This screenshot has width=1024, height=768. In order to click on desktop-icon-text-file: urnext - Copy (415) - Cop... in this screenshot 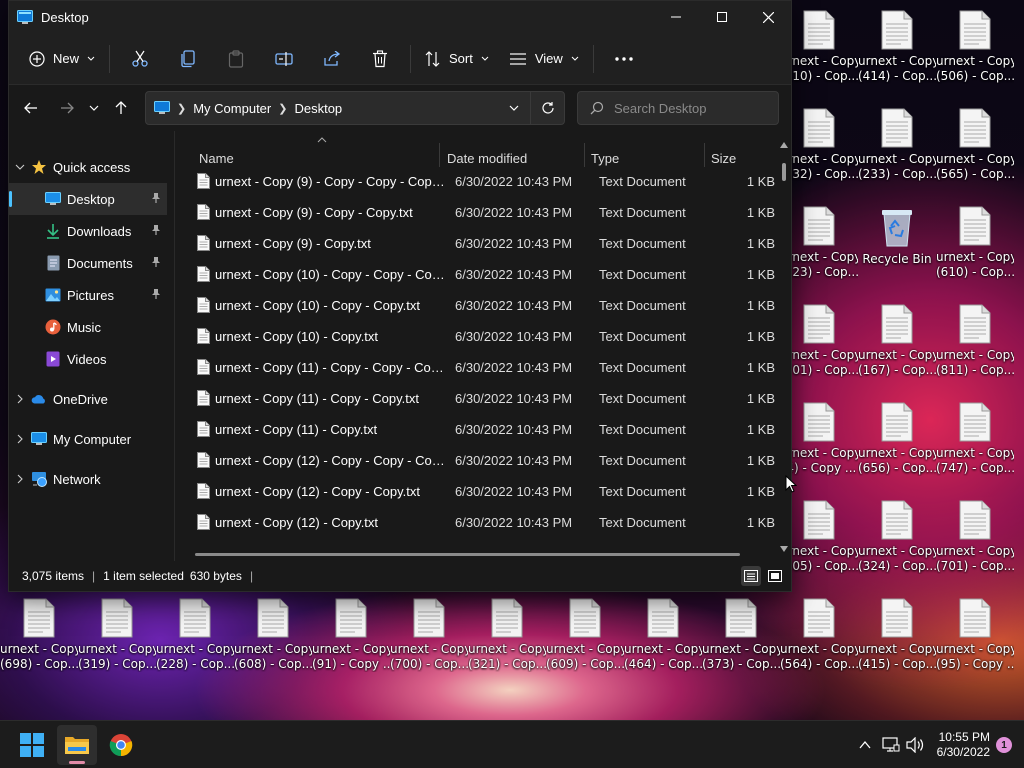, I will do `click(897, 635)`.